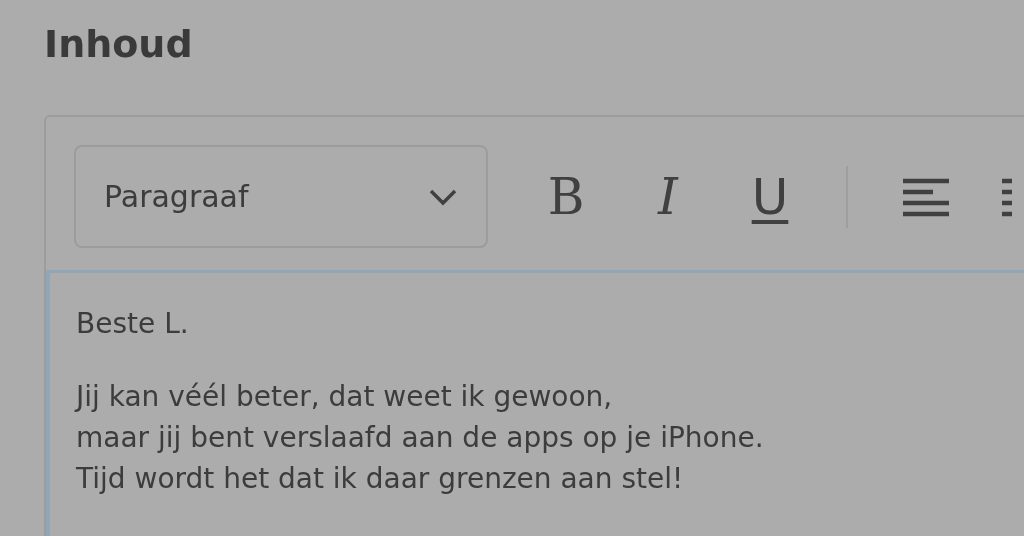  Describe the element at coordinates (344, 397) in the screenshot. I see `text-line: Jij kan véél beter, dat weet ik gewoon,` at that location.